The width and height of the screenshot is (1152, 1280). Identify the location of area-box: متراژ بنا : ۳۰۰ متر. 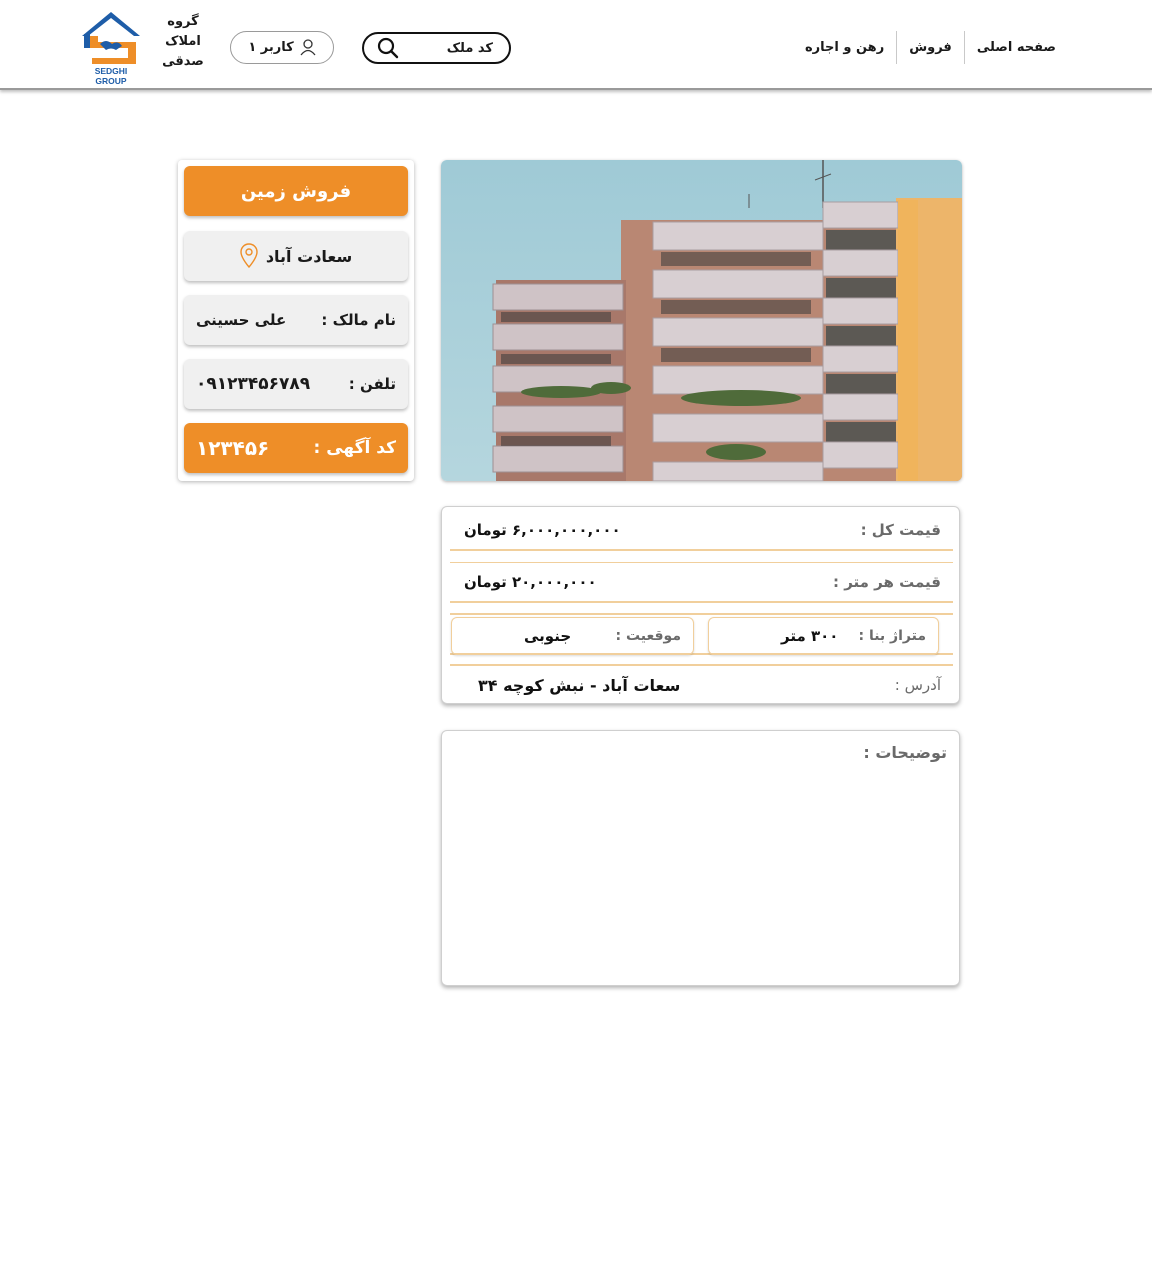
(823, 636).